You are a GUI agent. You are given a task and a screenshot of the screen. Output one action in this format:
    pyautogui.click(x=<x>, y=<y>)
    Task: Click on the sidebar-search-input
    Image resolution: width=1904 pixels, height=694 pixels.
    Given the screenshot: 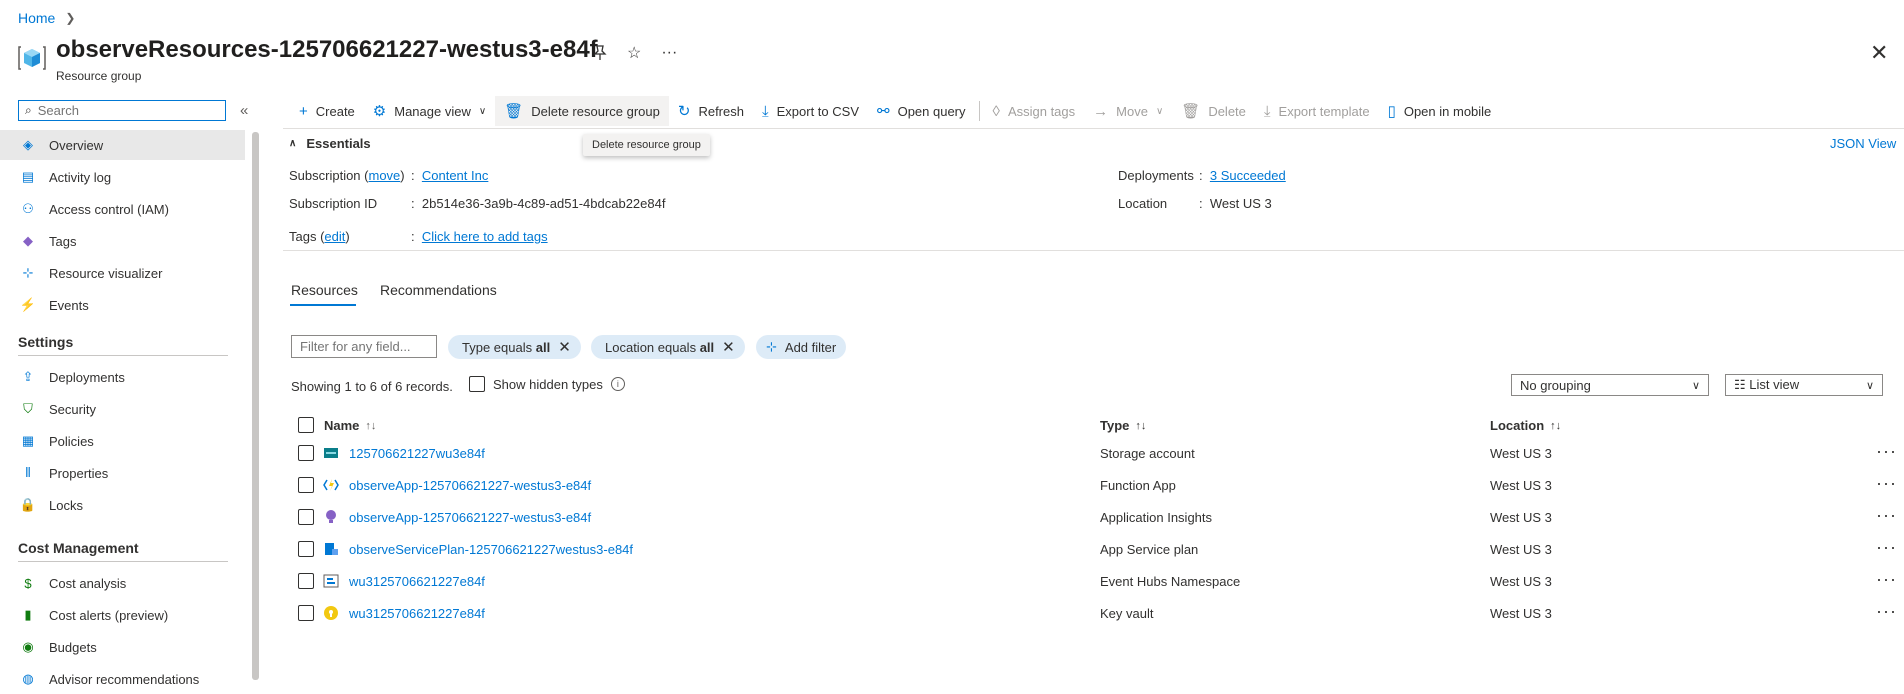 What is the action you would take?
    pyautogui.click(x=122, y=110)
    